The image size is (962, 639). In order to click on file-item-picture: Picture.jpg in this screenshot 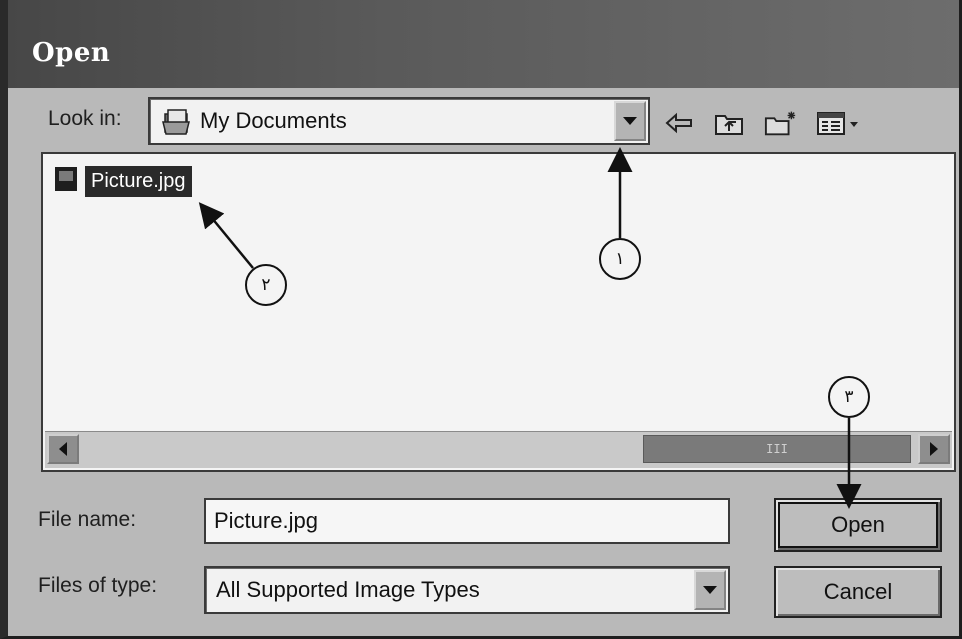, I will do `click(122, 181)`.